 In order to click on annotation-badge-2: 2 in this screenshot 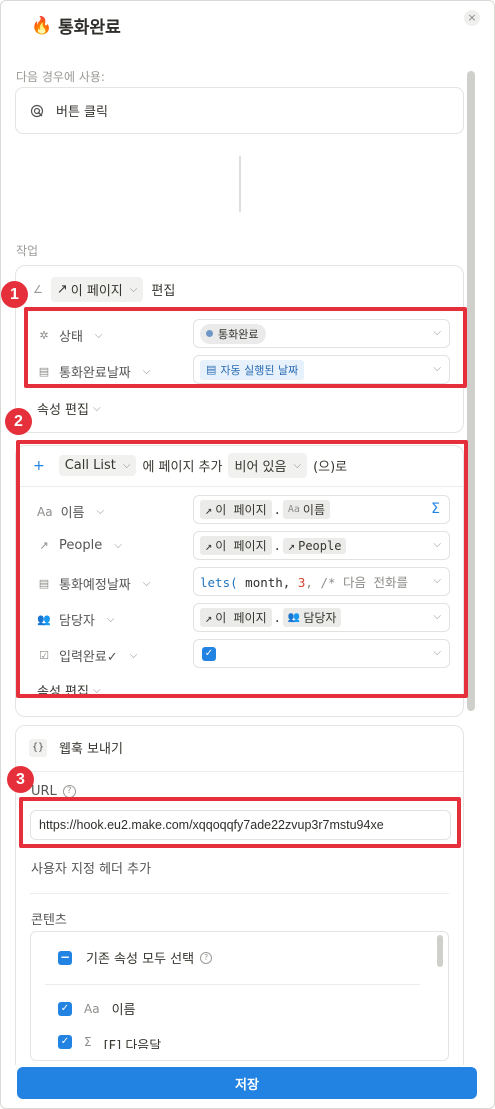, I will do `click(18, 421)`.